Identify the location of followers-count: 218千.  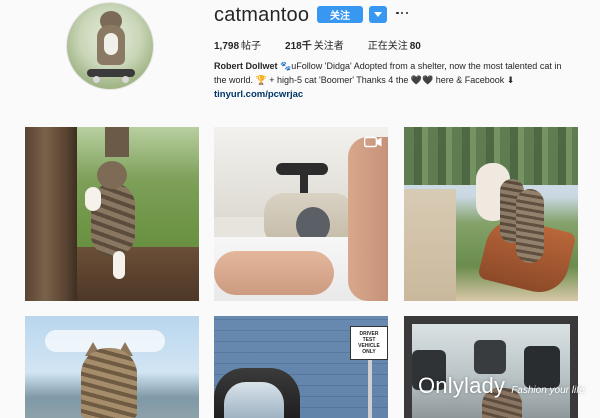
(298, 46).